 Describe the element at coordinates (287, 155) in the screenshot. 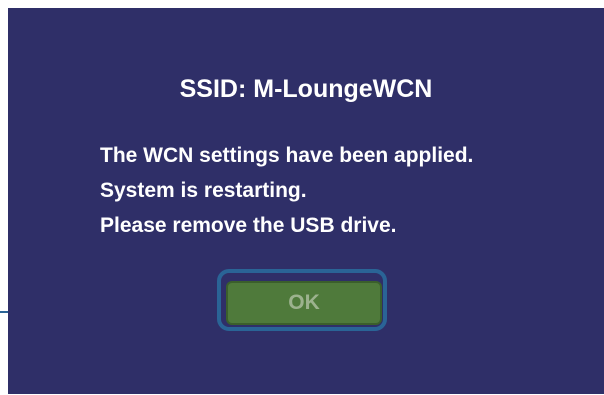

I see `message-line-settings-applied: The WCN settings have been applied.` at that location.